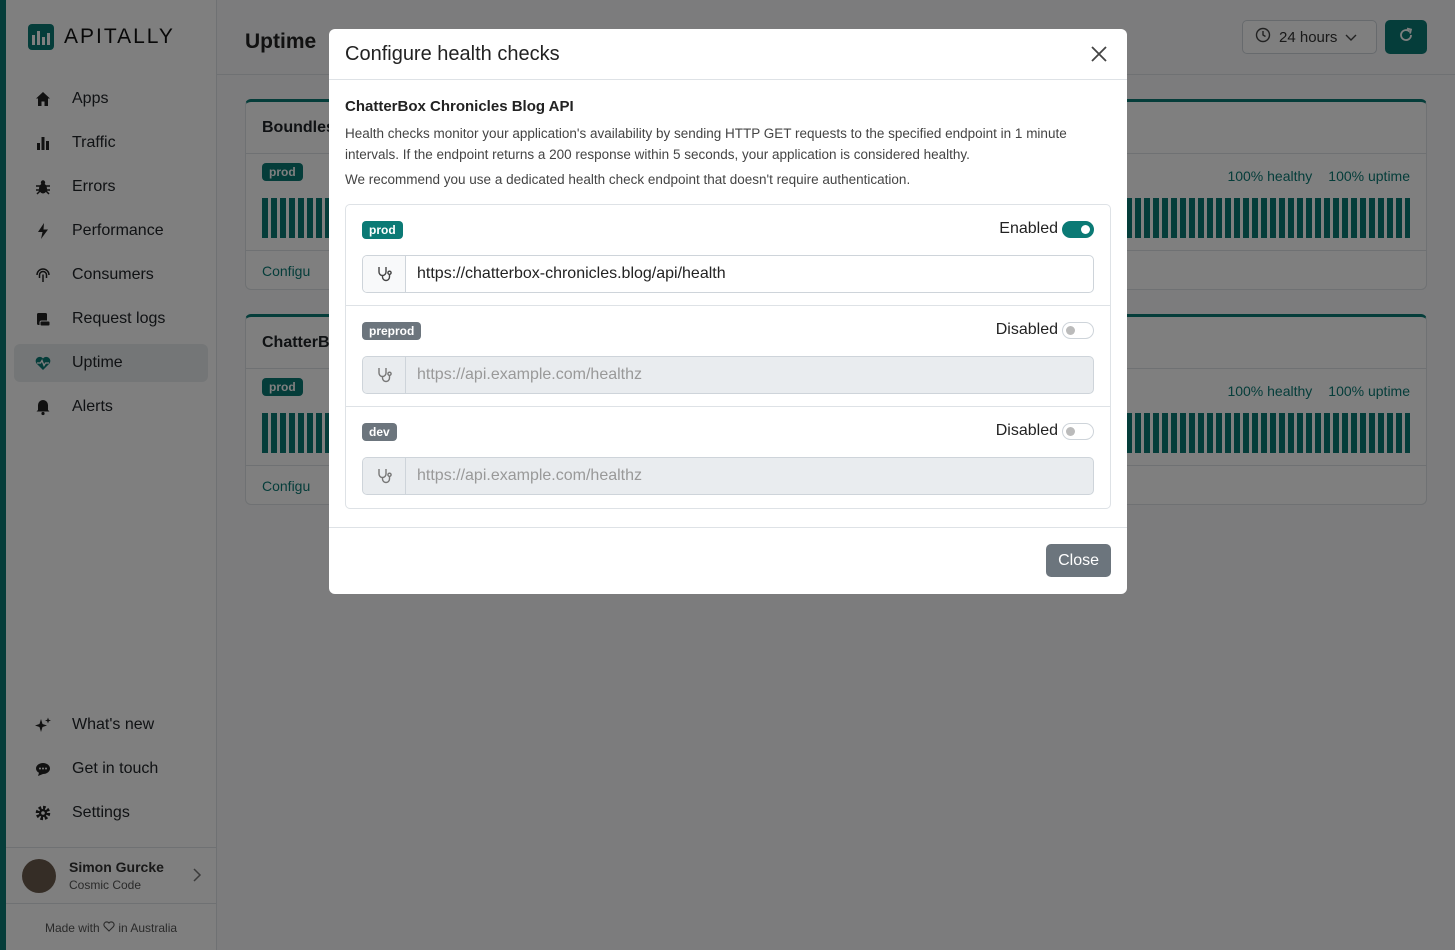 Image resolution: width=1455 pixels, height=950 pixels. I want to click on env-row-dev: dev Disabled, so click(728, 457).